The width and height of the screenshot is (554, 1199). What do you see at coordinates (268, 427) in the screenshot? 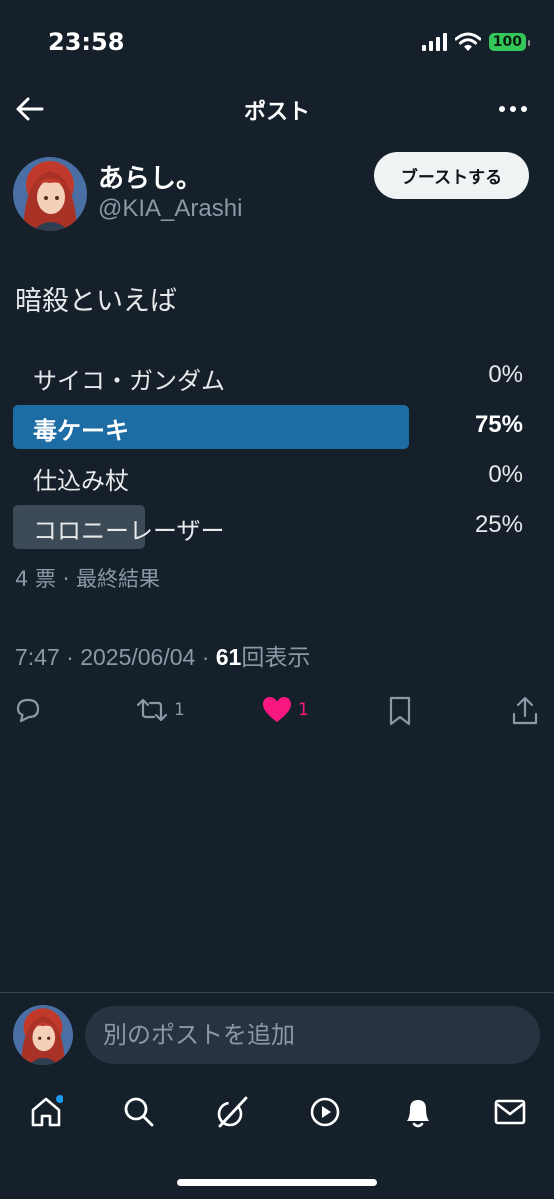
I see `poll-option: 毒ケーキ 75%` at bounding box center [268, 427].